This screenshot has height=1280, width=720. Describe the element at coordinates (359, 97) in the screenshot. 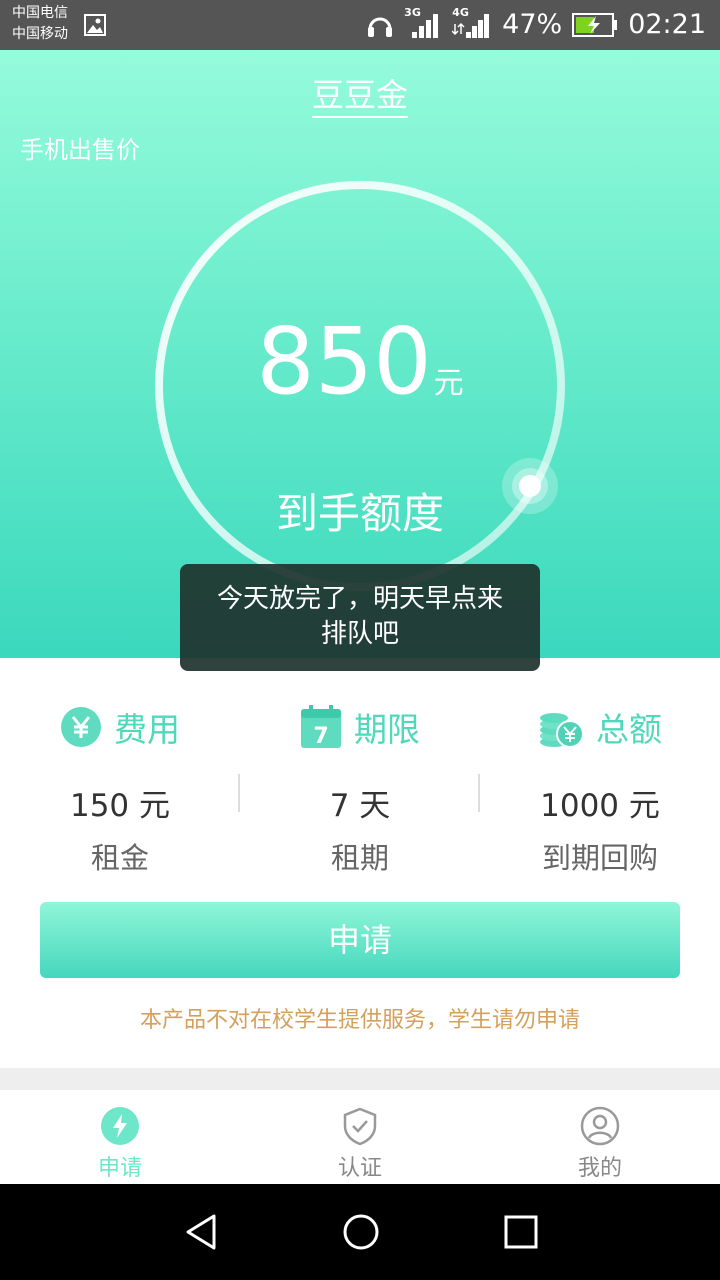

I see `page-title-text: 豆豆金` at that location.